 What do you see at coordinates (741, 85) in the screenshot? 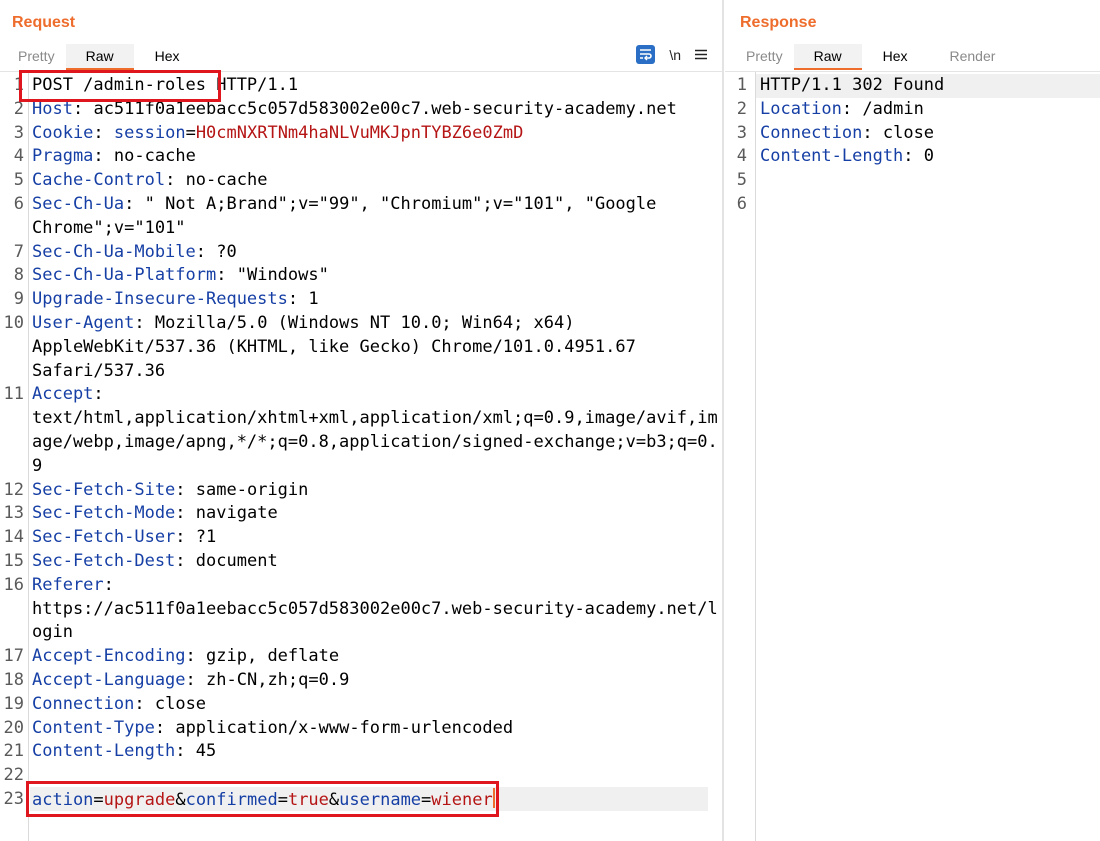
I see `line-number: 1` at bounding box center [741, 85].